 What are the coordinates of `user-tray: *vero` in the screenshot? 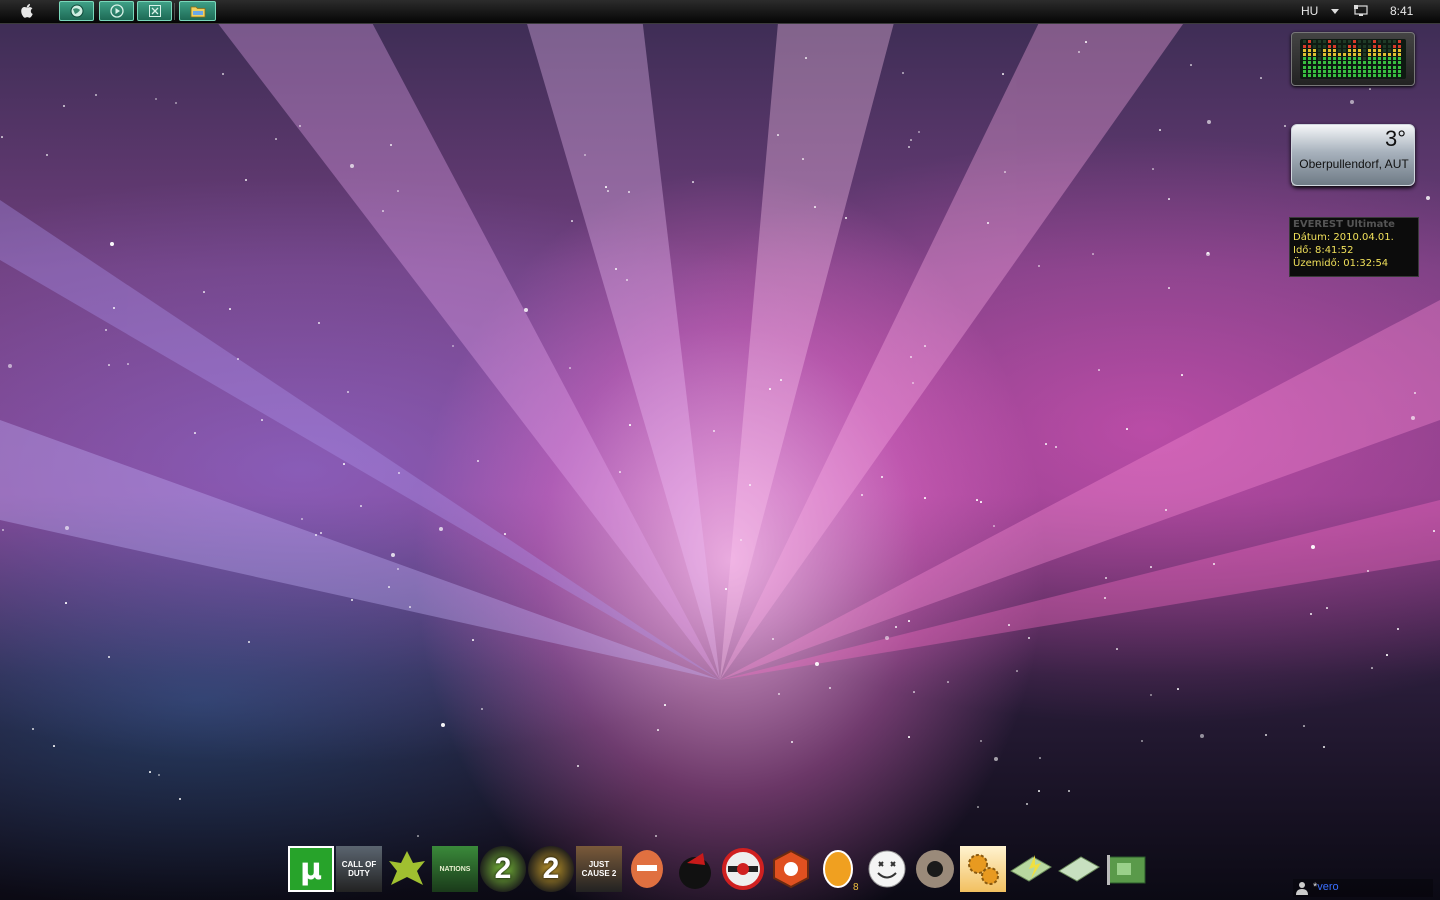 It's located at (1363, 888).